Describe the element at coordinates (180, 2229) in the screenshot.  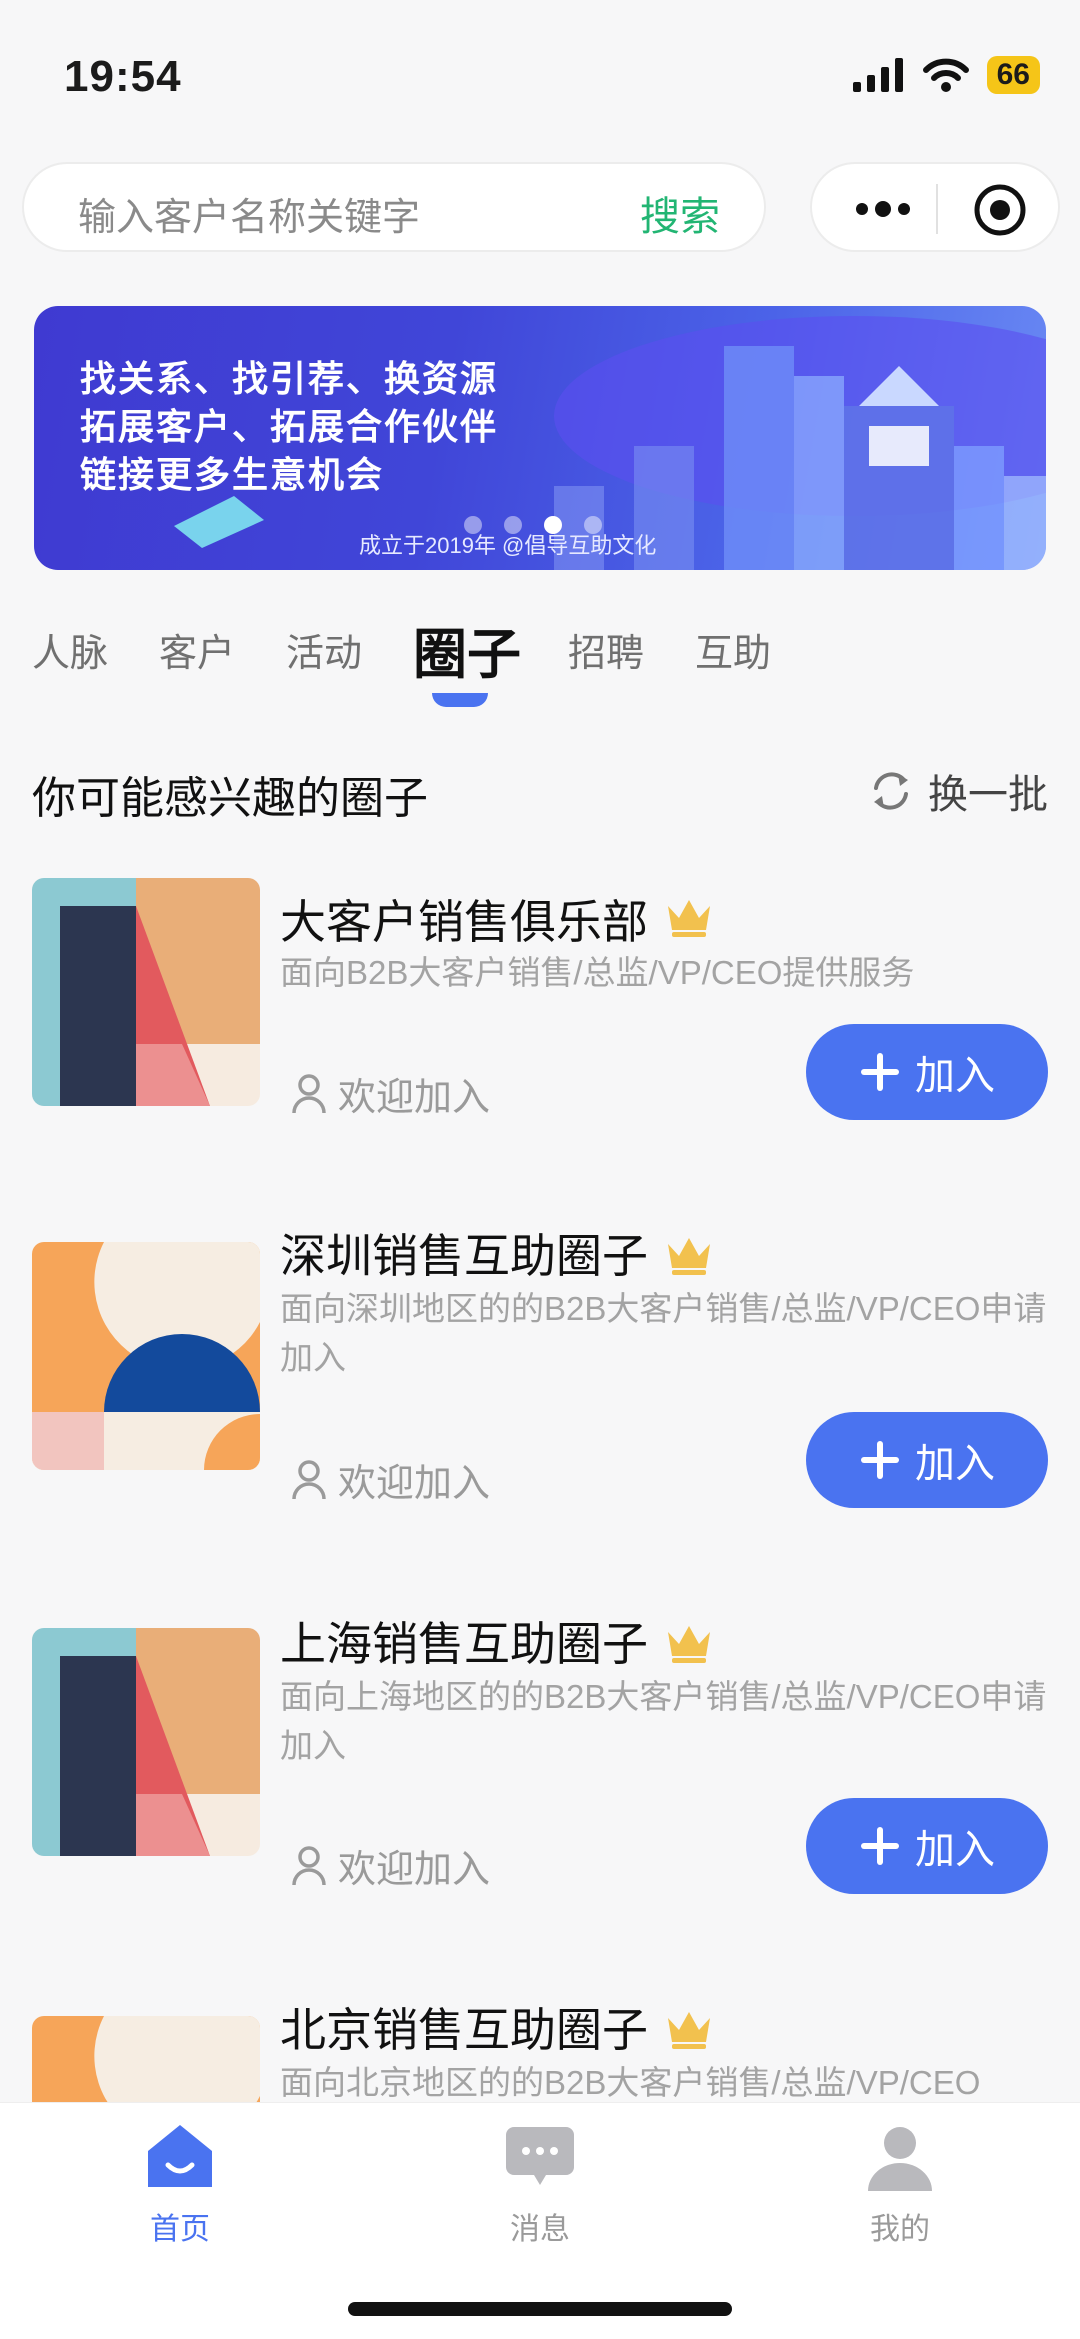
I see `nav-home-label: 首页` at that location.